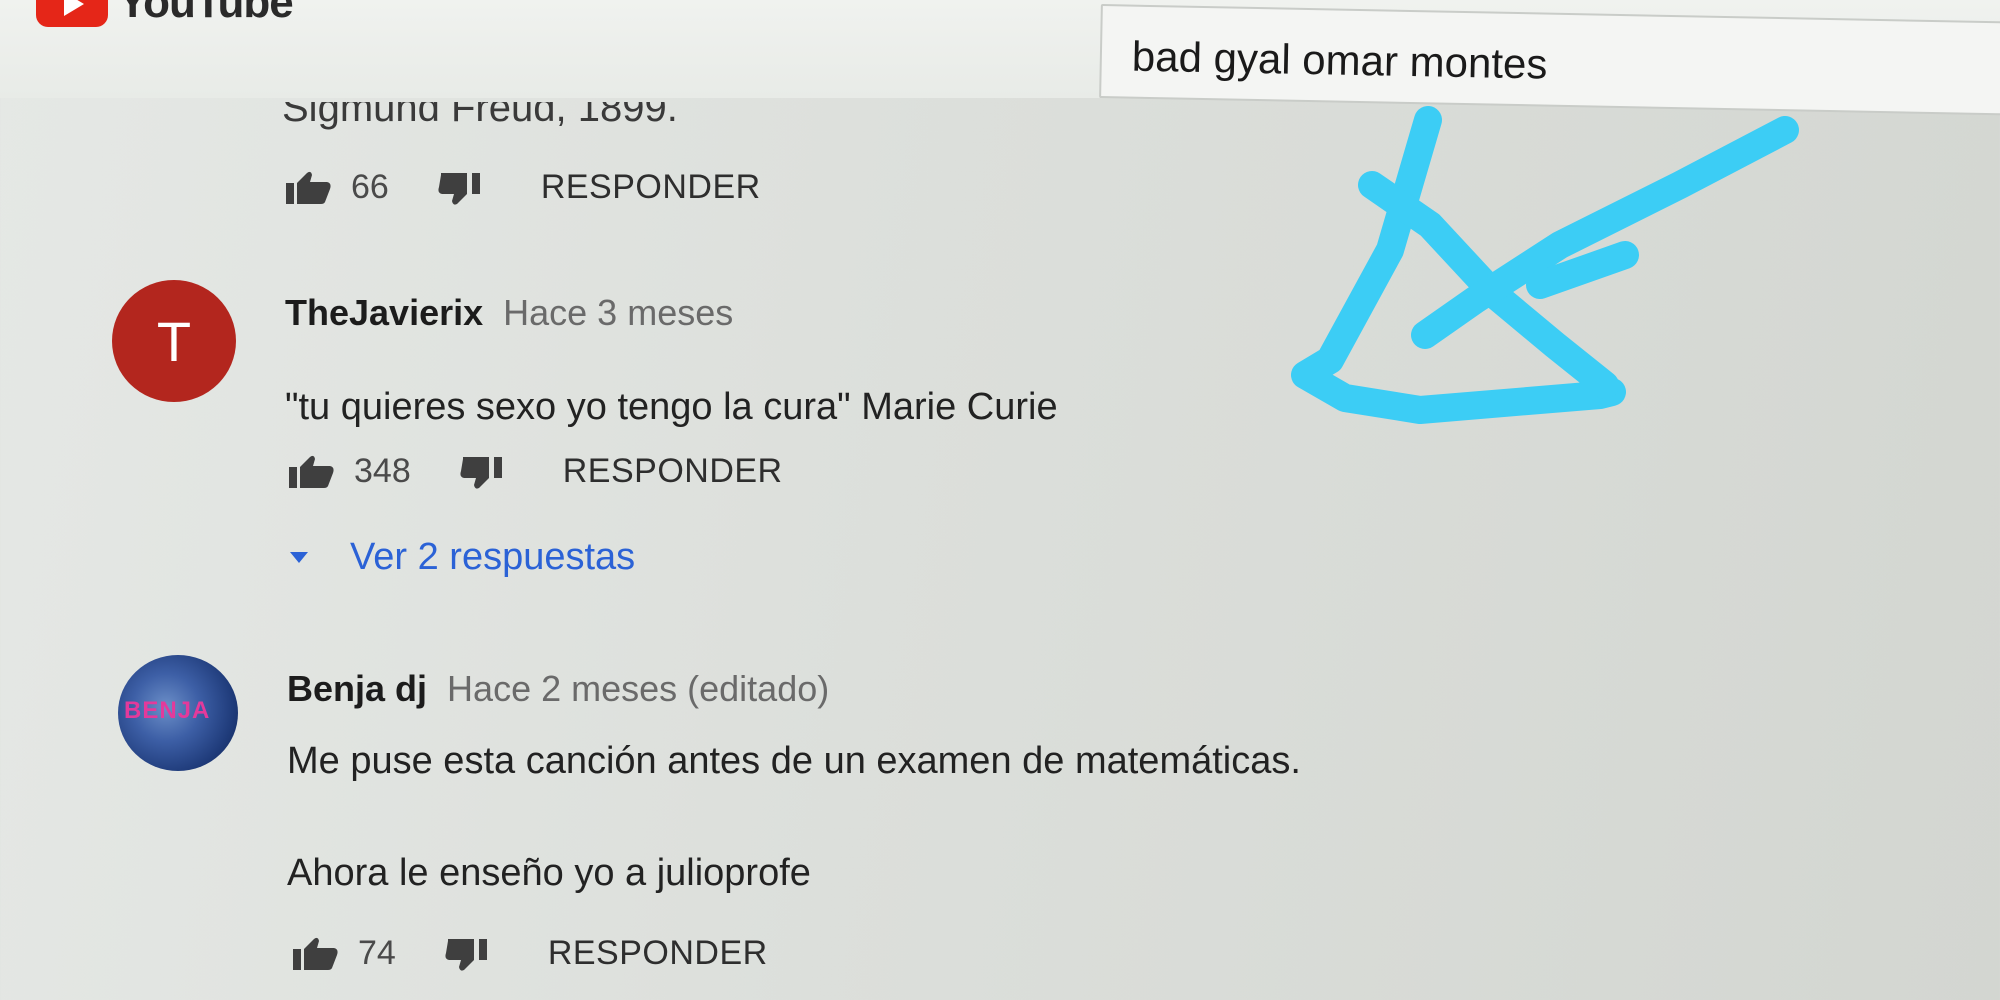  I want to click on view-replies-link: Ver 2 respuestas, so click(462, 557).